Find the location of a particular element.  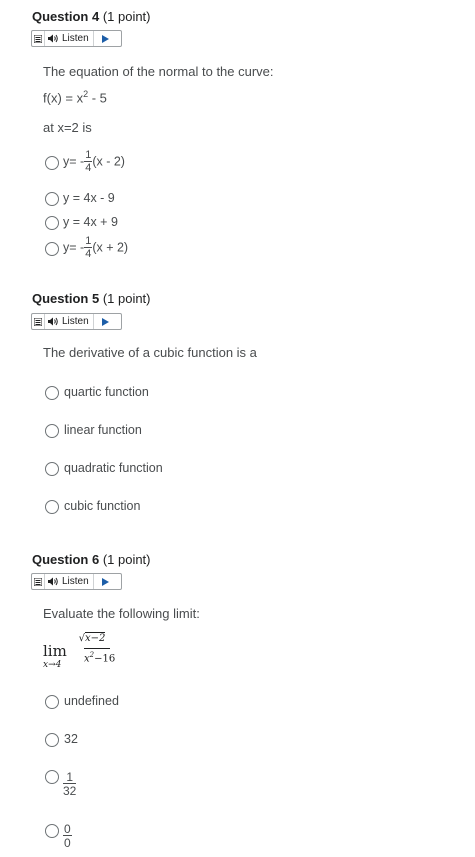

q6-option-c-fraction: 1 32 is located at coordinates (70, 784).